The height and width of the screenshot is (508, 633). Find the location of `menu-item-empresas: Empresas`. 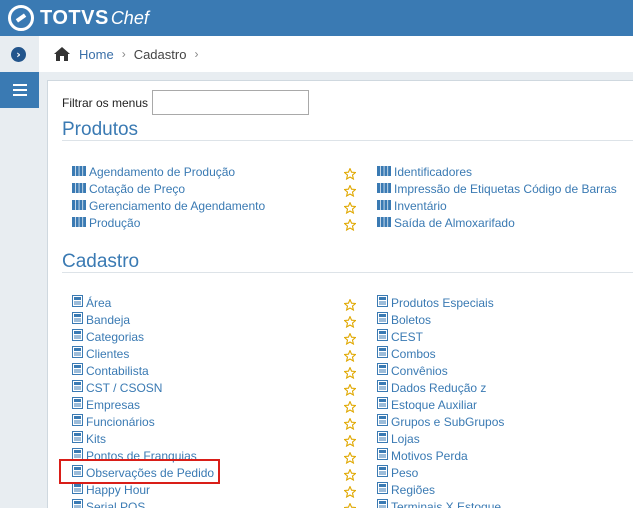

menu-item-empresas: Empresas is located at coordinates (106, 404).